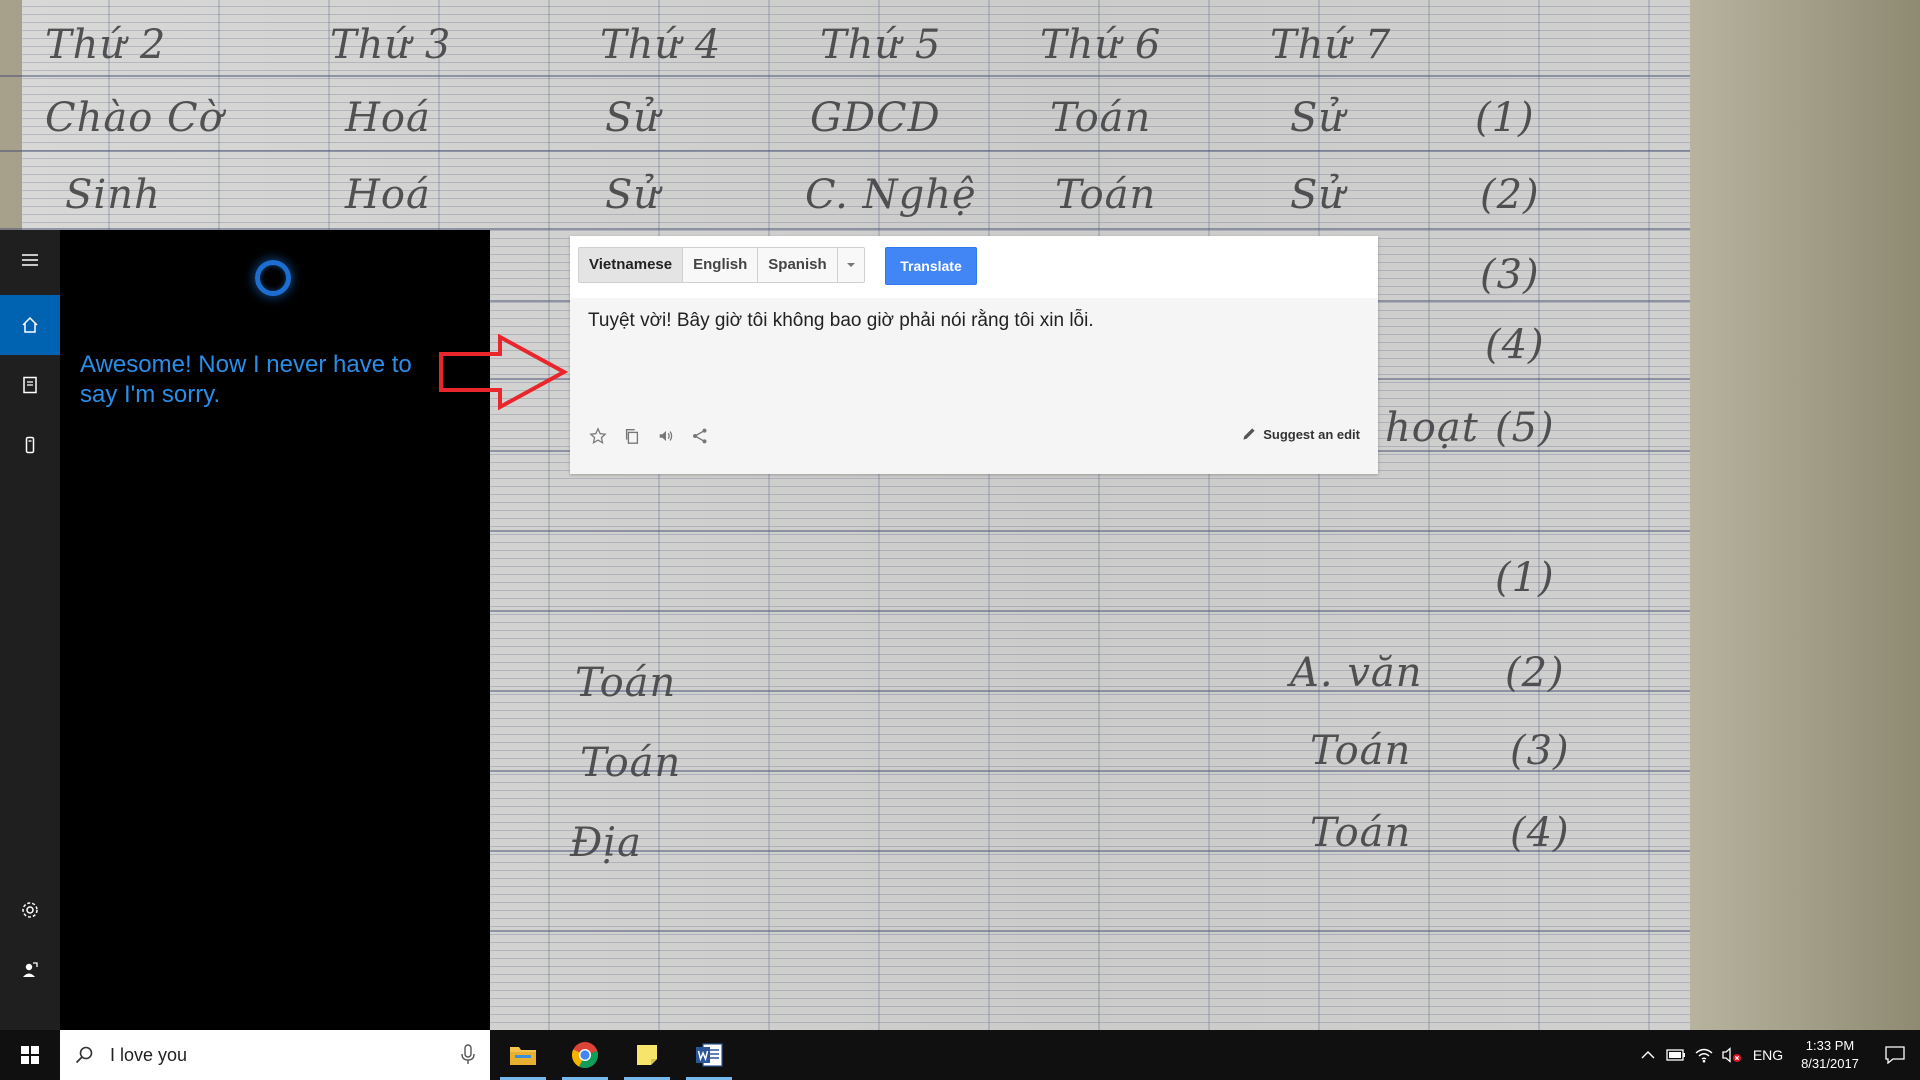 This screenshot has width=1920, height=1080. What do you see at coordinates (1331, 45) in the screenshot?
I see `handwriting: Thứ 7` at bounding box center [1331, 45].